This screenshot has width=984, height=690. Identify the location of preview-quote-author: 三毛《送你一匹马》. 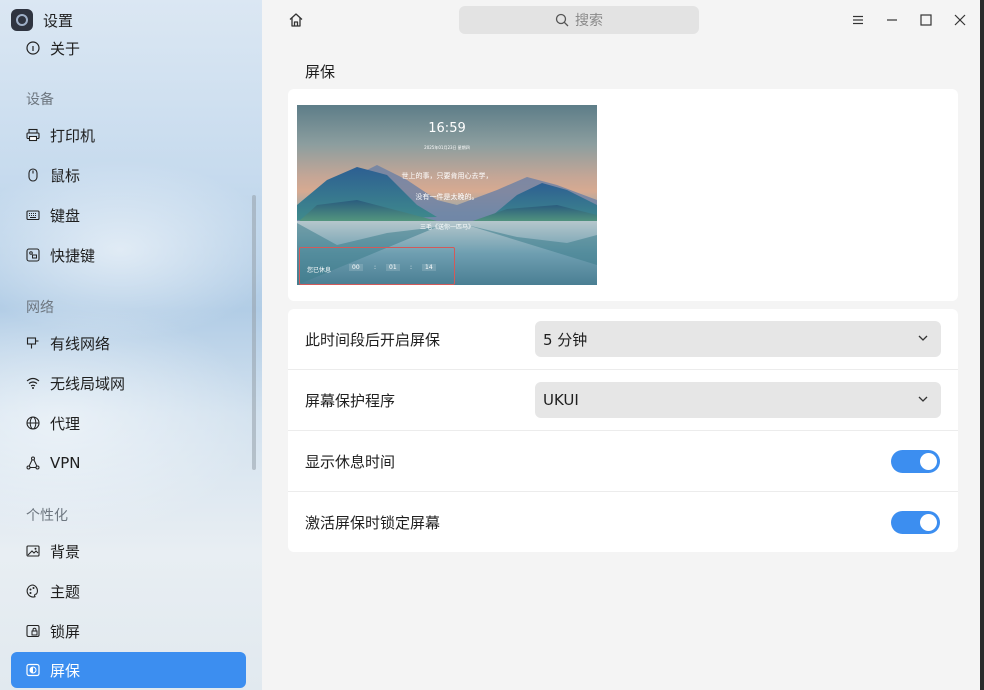
(446, 227).